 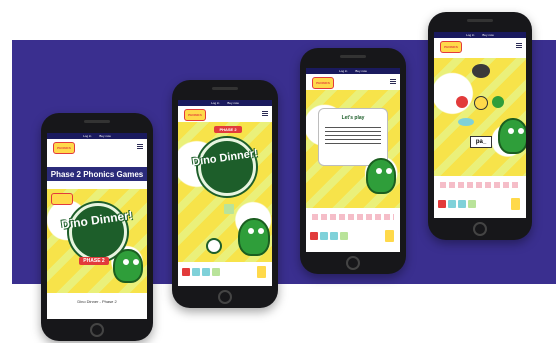 I want to click on phone-4: Log in Buy now PHONICS pa_, so click(x=480, y=126).